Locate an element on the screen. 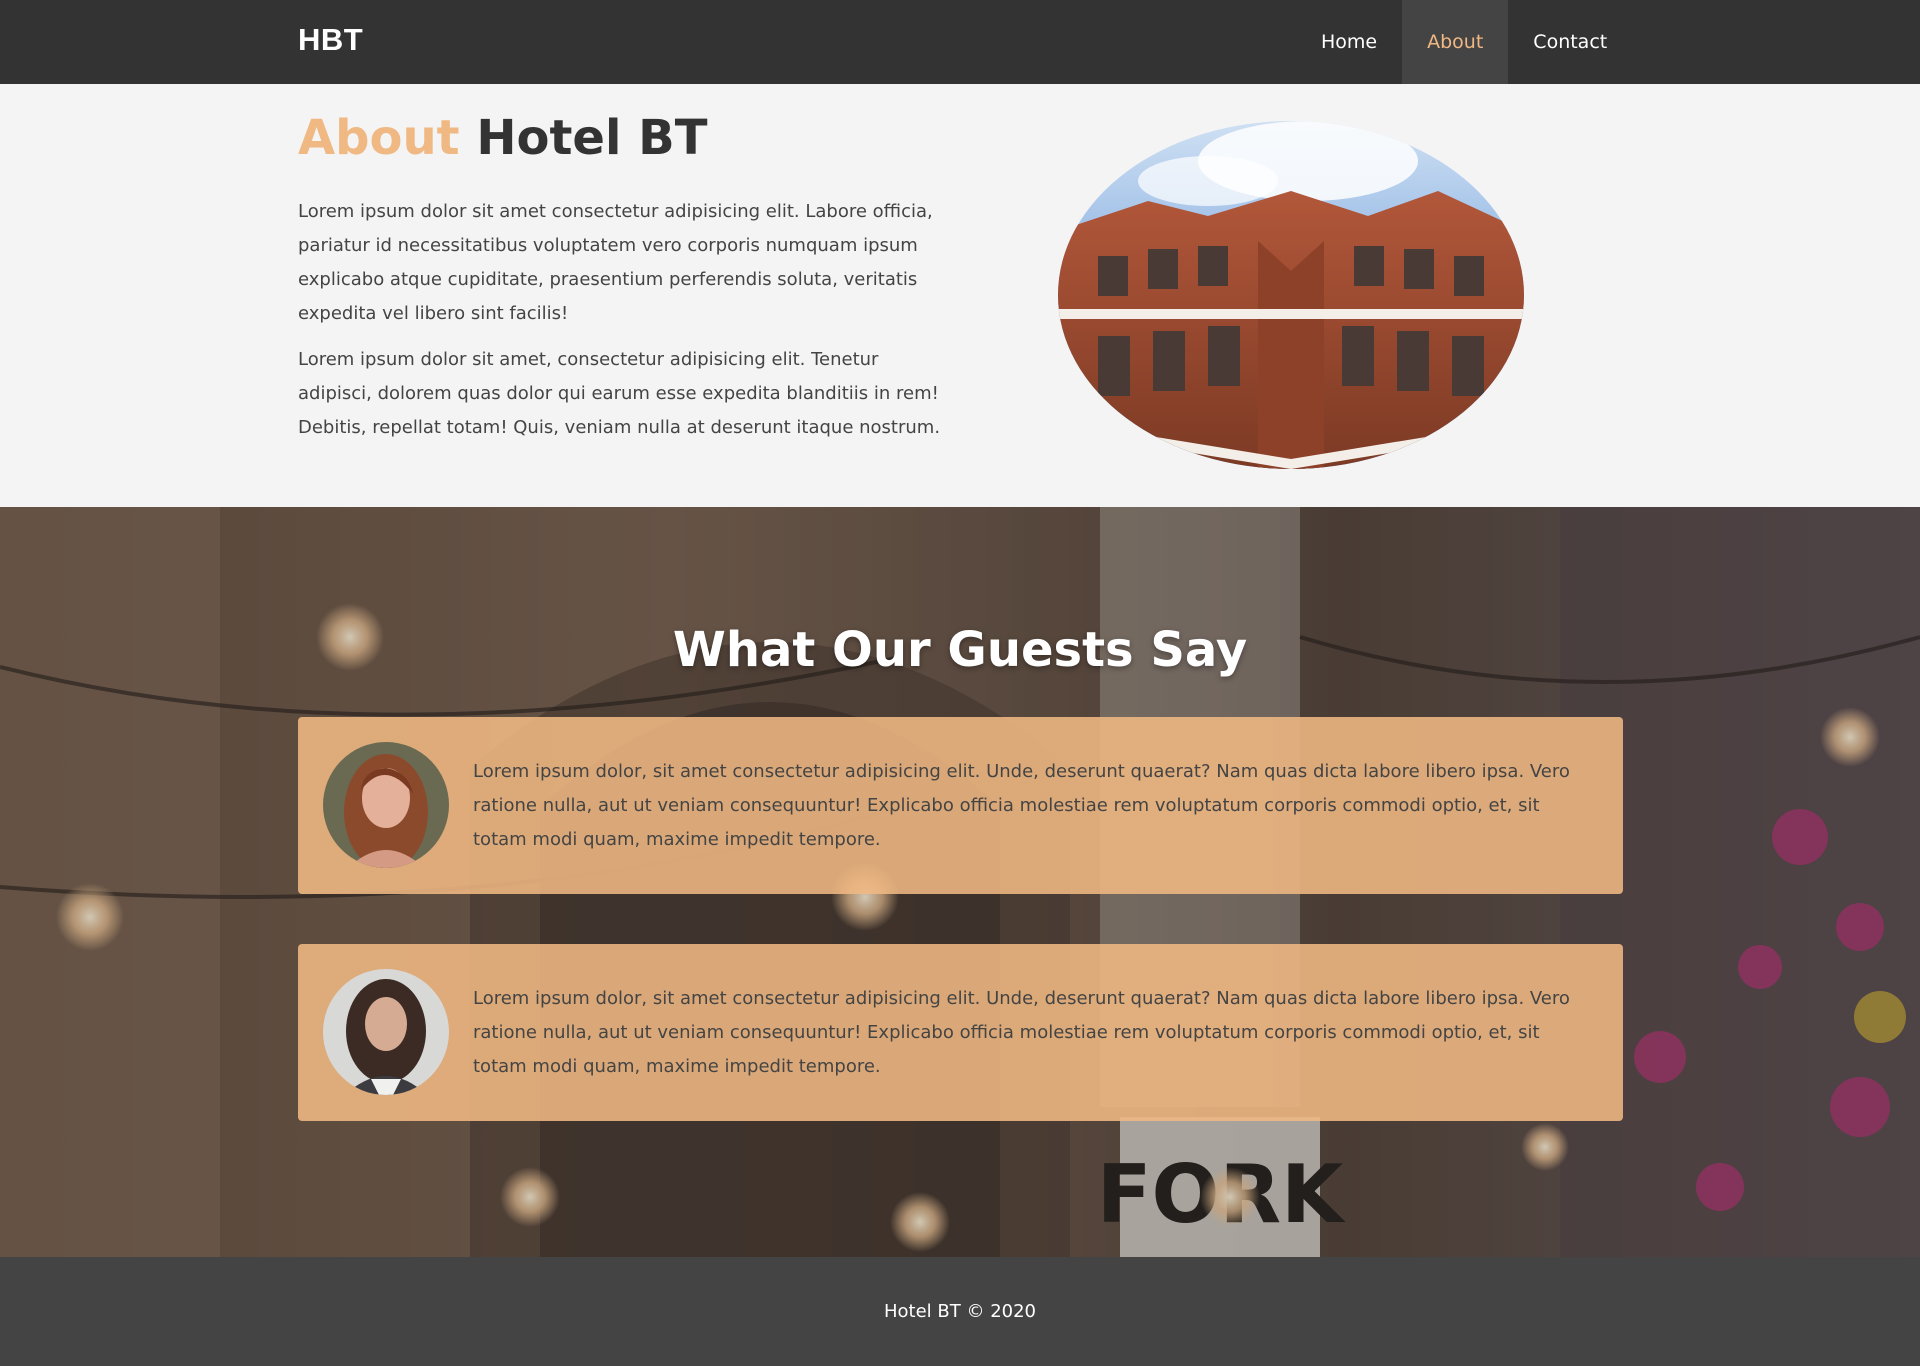 This screenshot has width=1920, height=1366. nav-item-about: About is located at coordinates (1455, 42).